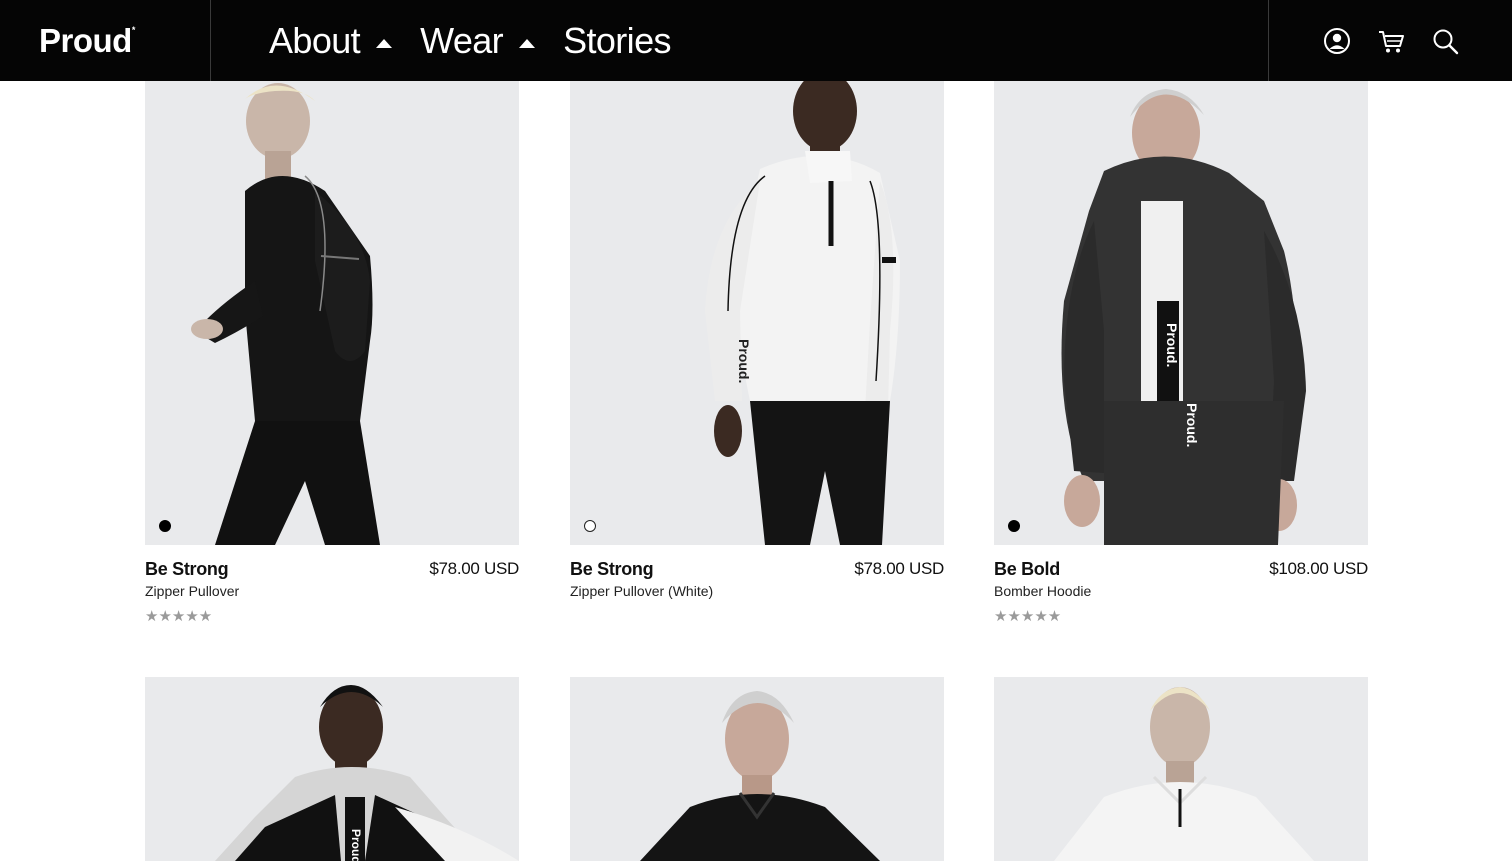  What do you see at coordinates (590, 526) in the screenshot?
I see `color-swatch-white` at bounding box center [590, 526].